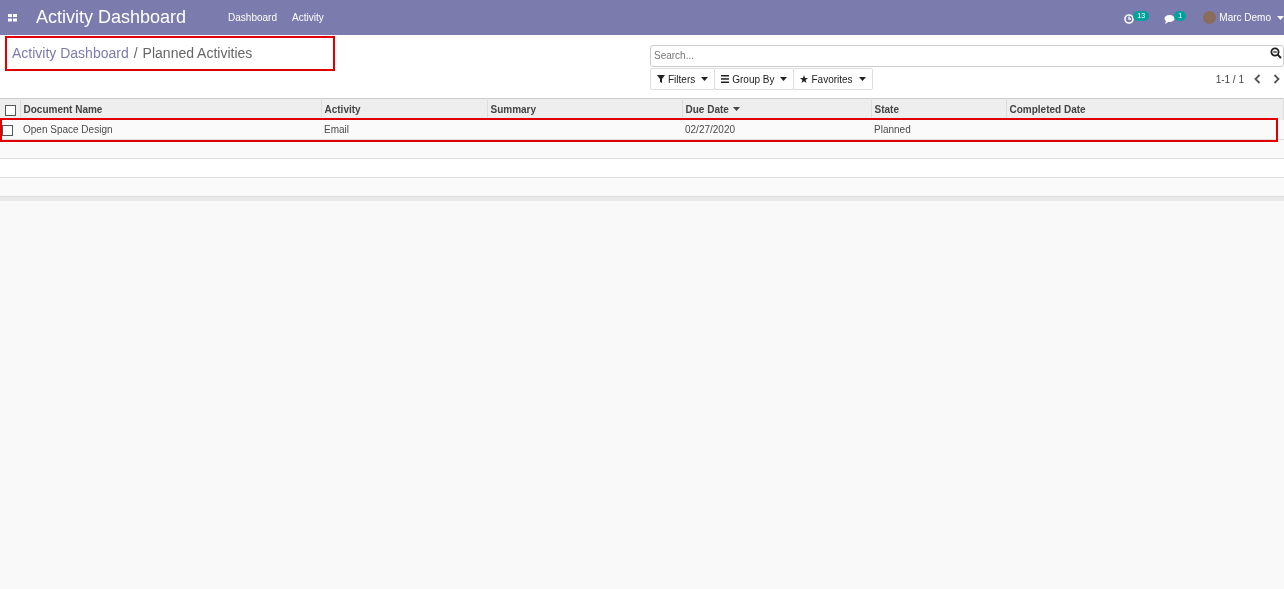 The image size is (1284, 589). I want to click on app-title: Activity Dashboard, so click(111, 17).